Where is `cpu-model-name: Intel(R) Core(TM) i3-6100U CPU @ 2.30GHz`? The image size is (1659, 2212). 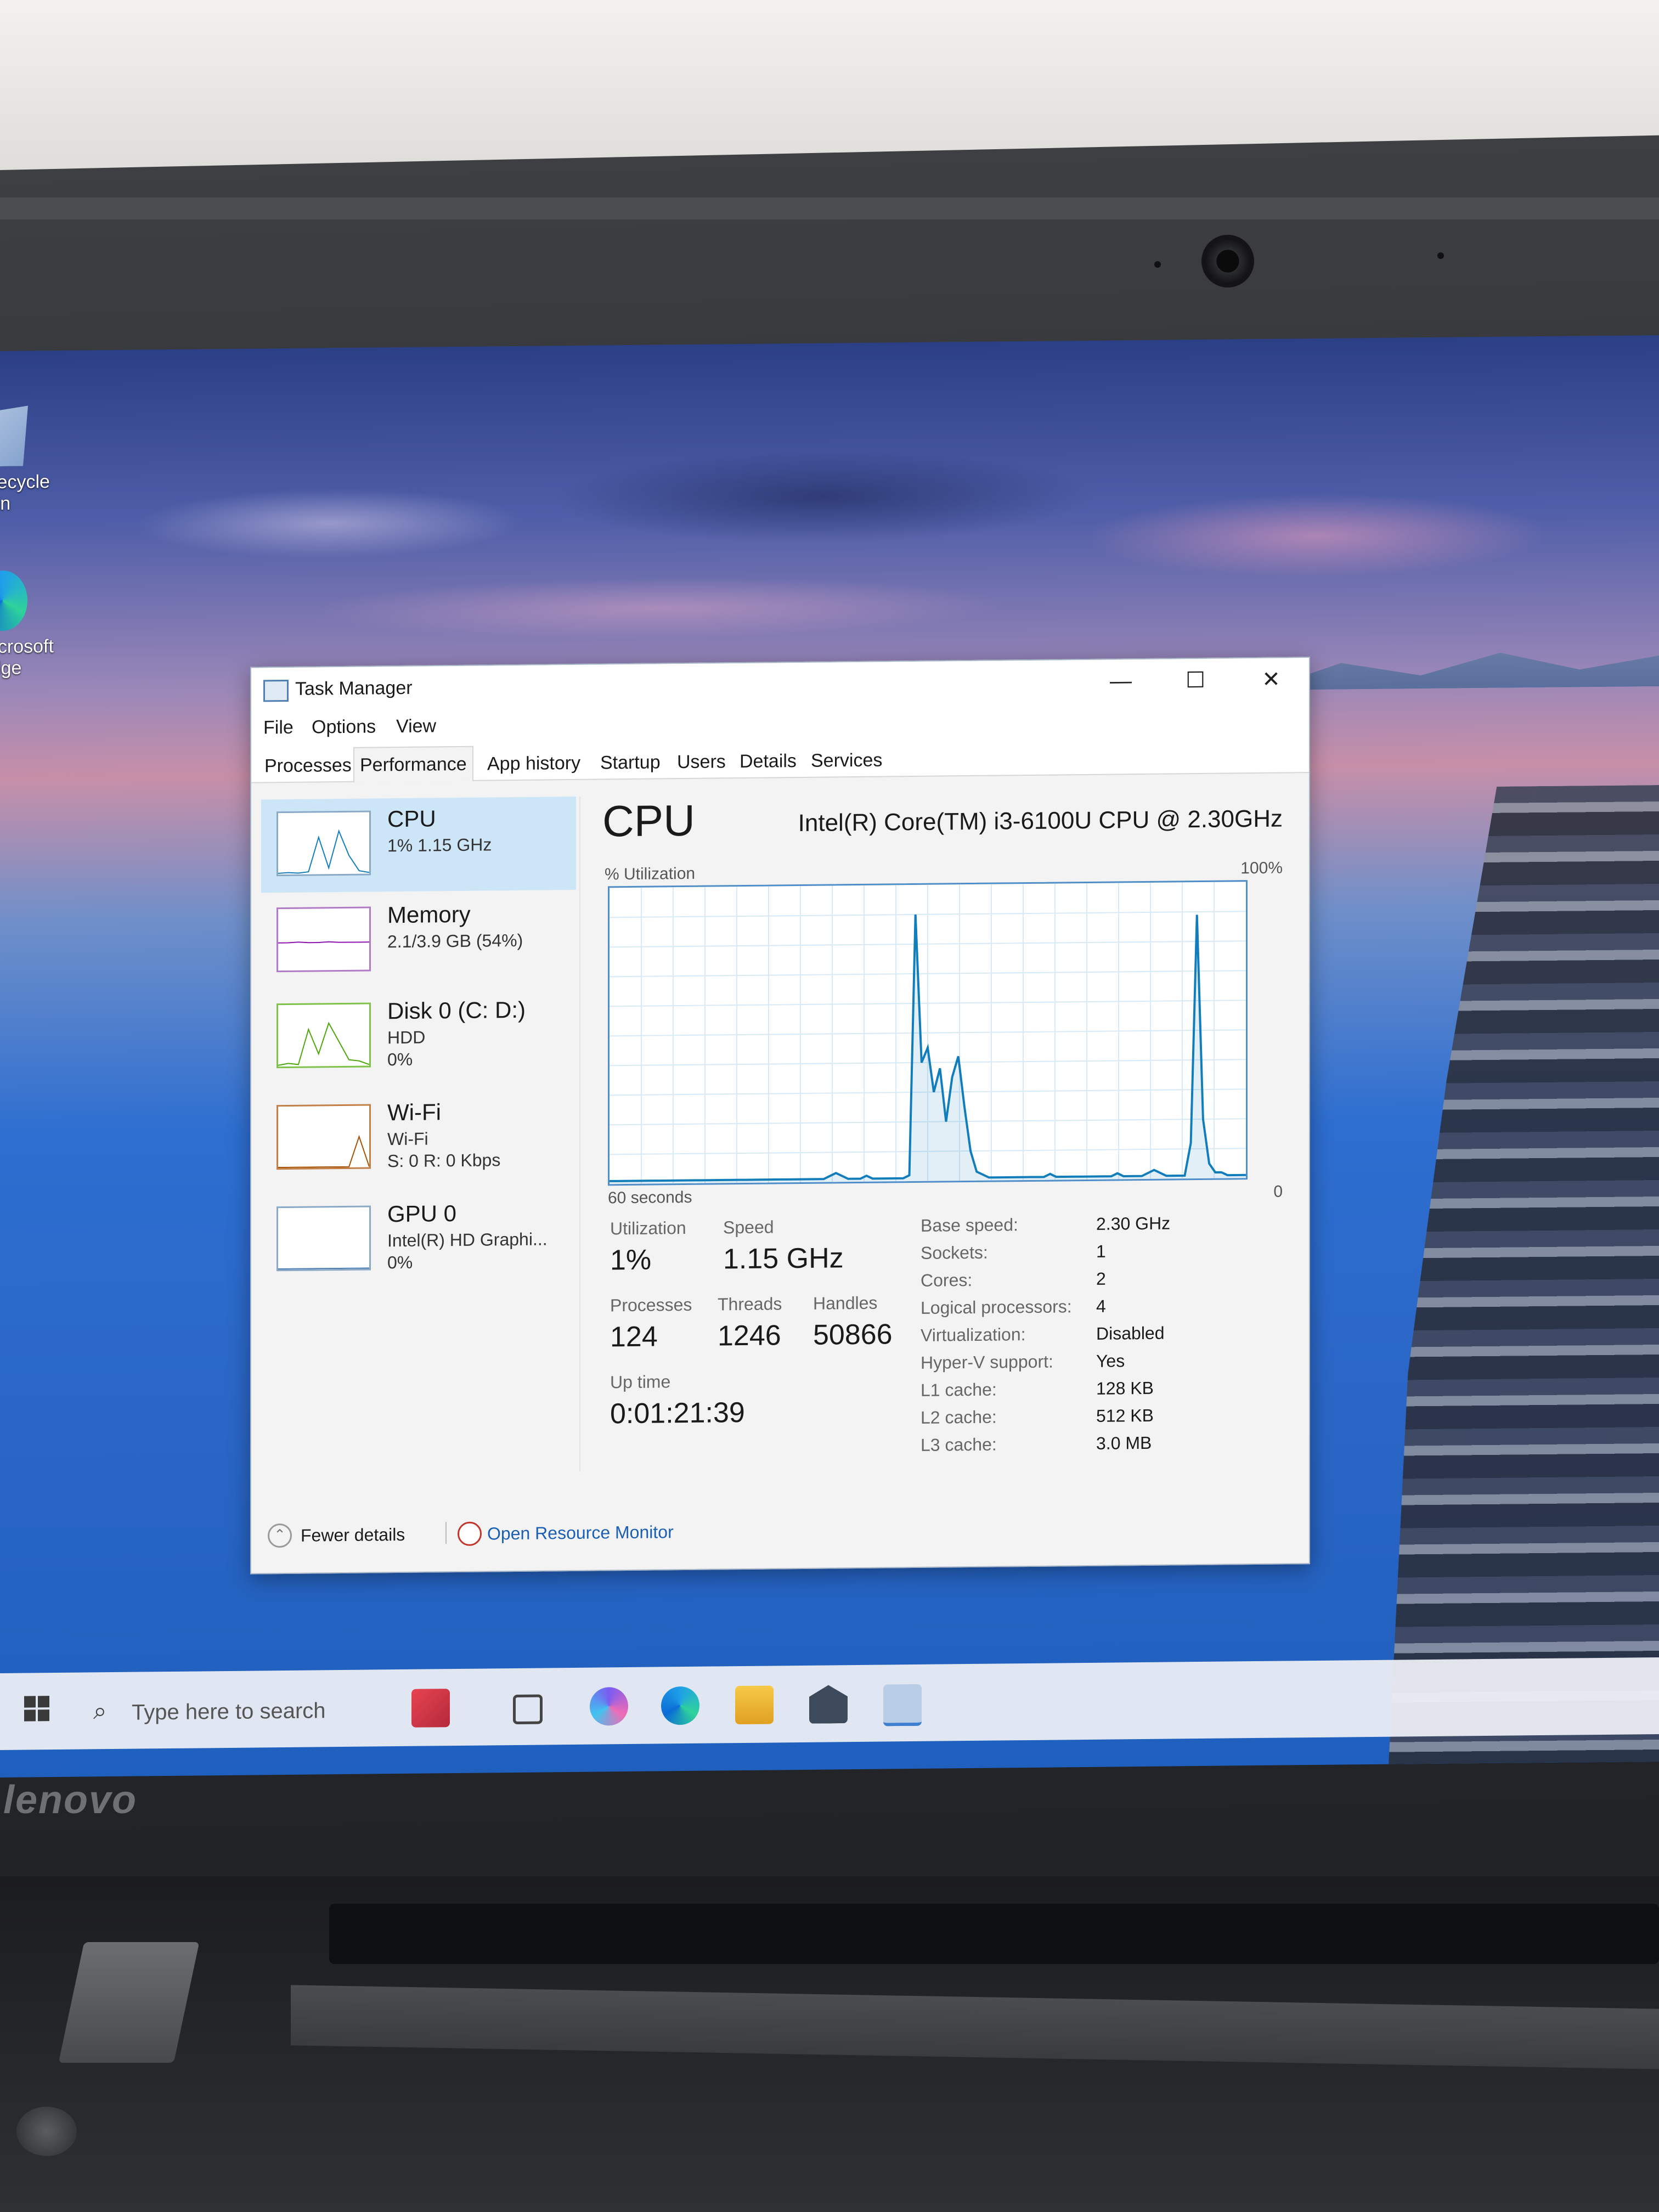 cpu-model-name: Intel(R) Core(TM) i3-6100U CPU @ 2.30GHz is located at coordinates (1040, 821).